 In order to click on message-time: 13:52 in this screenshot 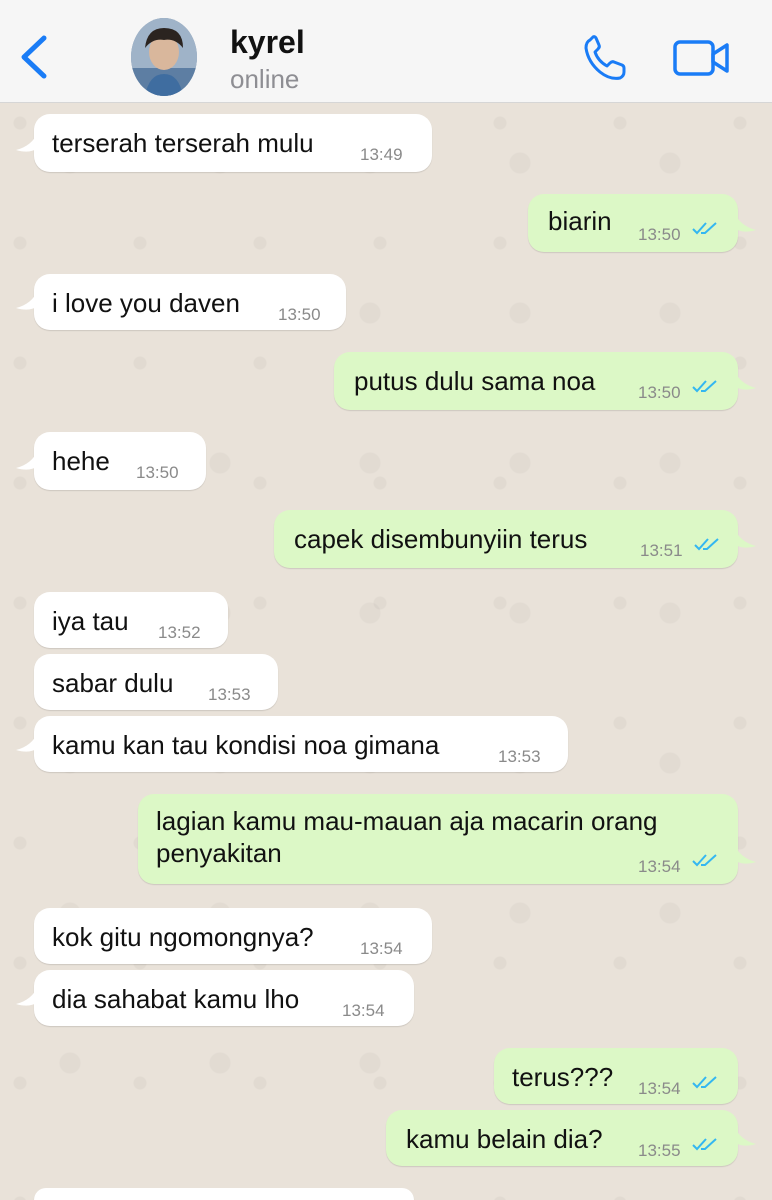, I will do `click(179, 632)`.